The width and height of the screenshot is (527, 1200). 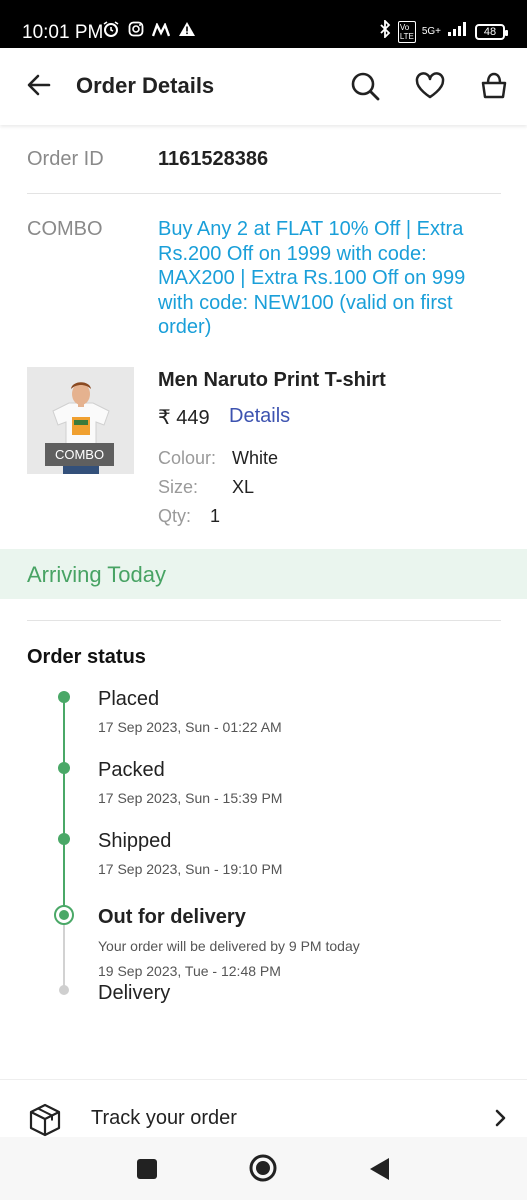 I want to click on timeline-line-pending, so click(x=64, y=953).